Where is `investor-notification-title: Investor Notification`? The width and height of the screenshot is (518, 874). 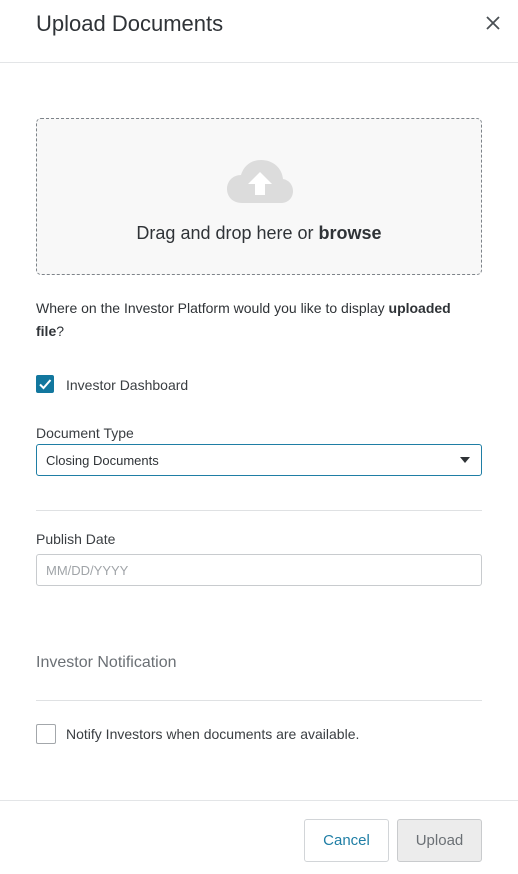
investor-notification-title: Investor Notification is located at coordinates (106, 662).